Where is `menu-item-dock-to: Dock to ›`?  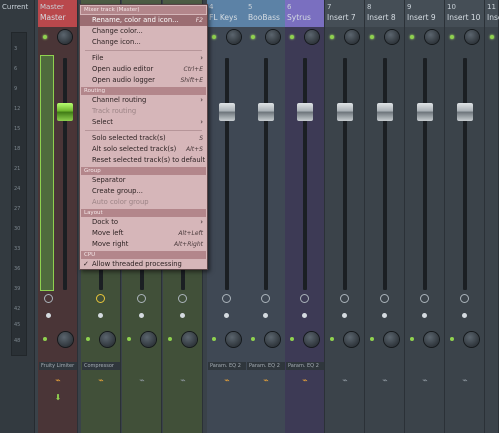
menu-item-dock-to: Dock to › is located at coordinates (143, 222).